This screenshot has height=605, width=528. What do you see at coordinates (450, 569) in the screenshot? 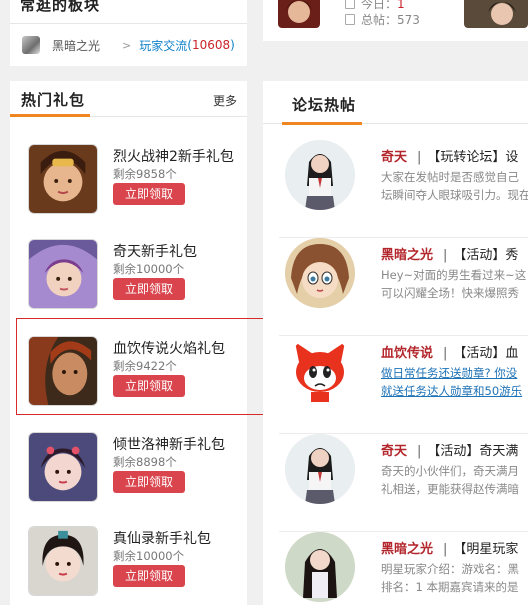
I see `post-excerpt-line: 明星玩家介绍：游戏名：黑` at bounding box center [450, 569].